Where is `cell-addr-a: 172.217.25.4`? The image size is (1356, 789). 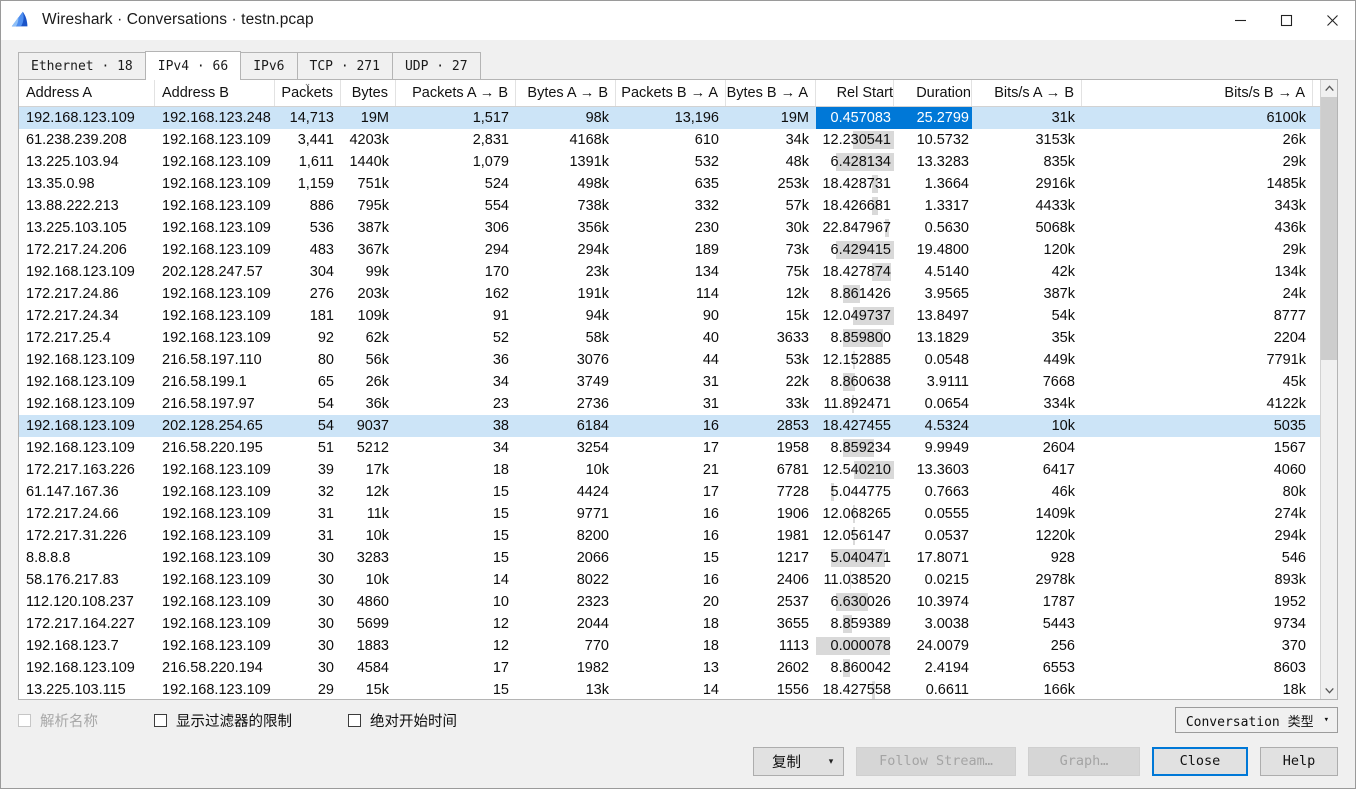
cell-addr-a: 172.217.25.4 is located at coordinates (87, 338).